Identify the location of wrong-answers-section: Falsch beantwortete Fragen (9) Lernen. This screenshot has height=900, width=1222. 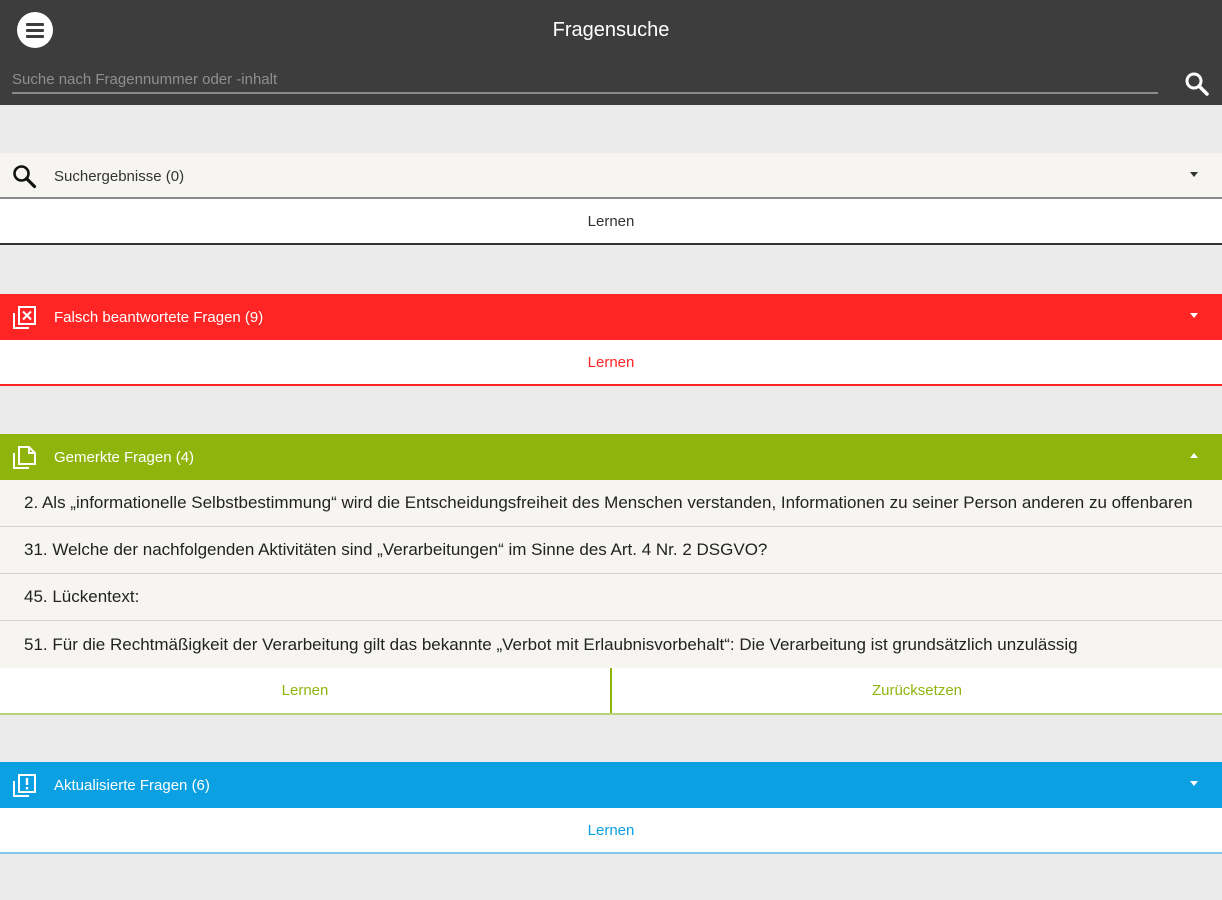
(611, 340).